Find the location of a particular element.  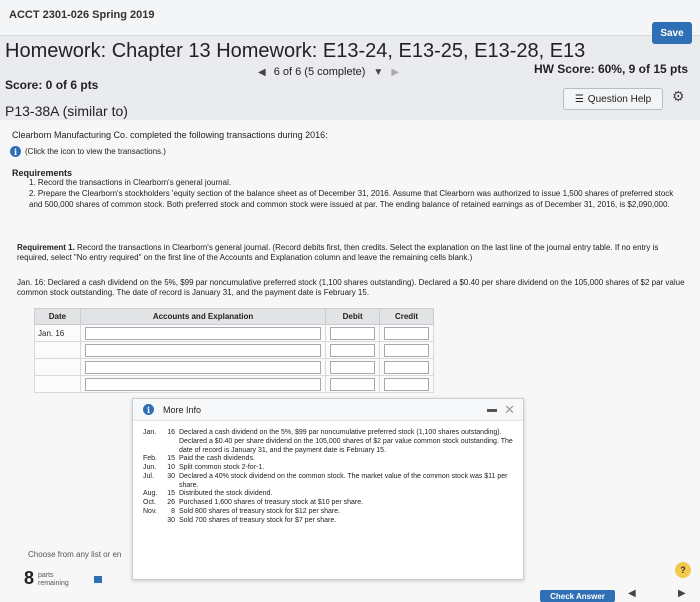

list-icon: ☰ is located at coordinates (579, 99).